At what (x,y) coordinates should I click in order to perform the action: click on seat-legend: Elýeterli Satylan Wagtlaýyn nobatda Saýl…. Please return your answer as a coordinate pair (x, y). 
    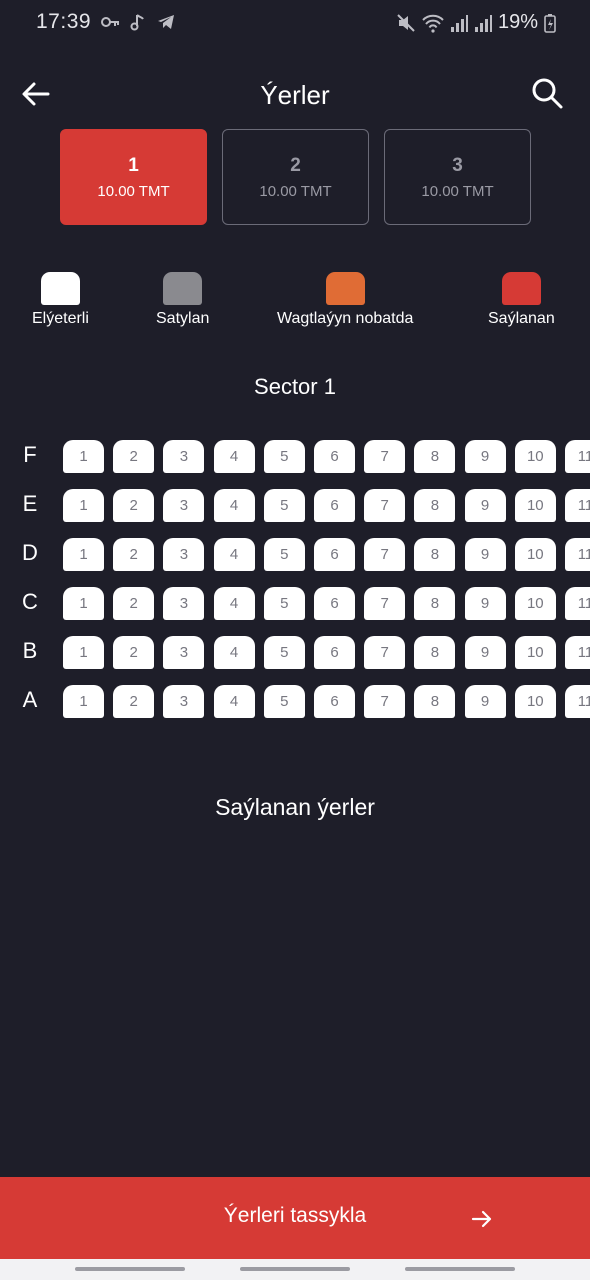
    Looking at the image, I should click on (295, 302).